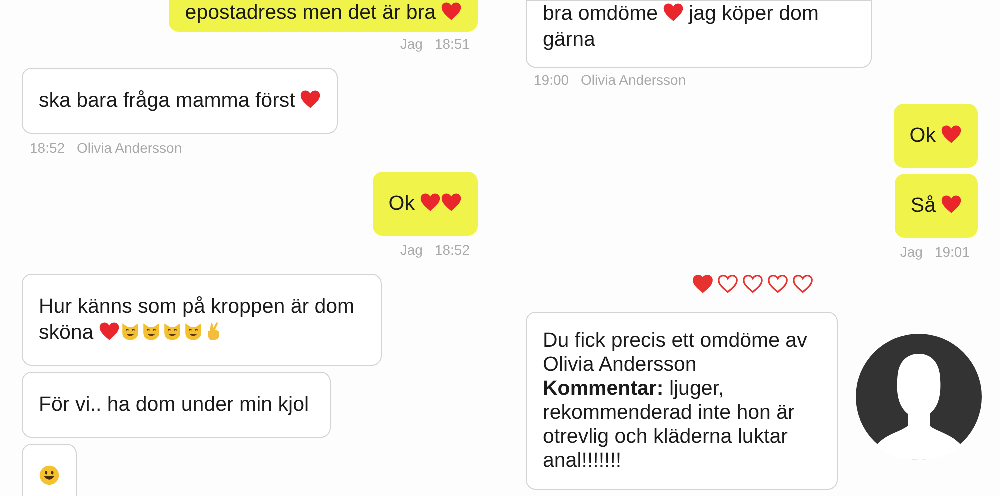 This screenshot has width=1000, height=496. I want to click on message-text: epostadress men det är bra, so click(310, 13).